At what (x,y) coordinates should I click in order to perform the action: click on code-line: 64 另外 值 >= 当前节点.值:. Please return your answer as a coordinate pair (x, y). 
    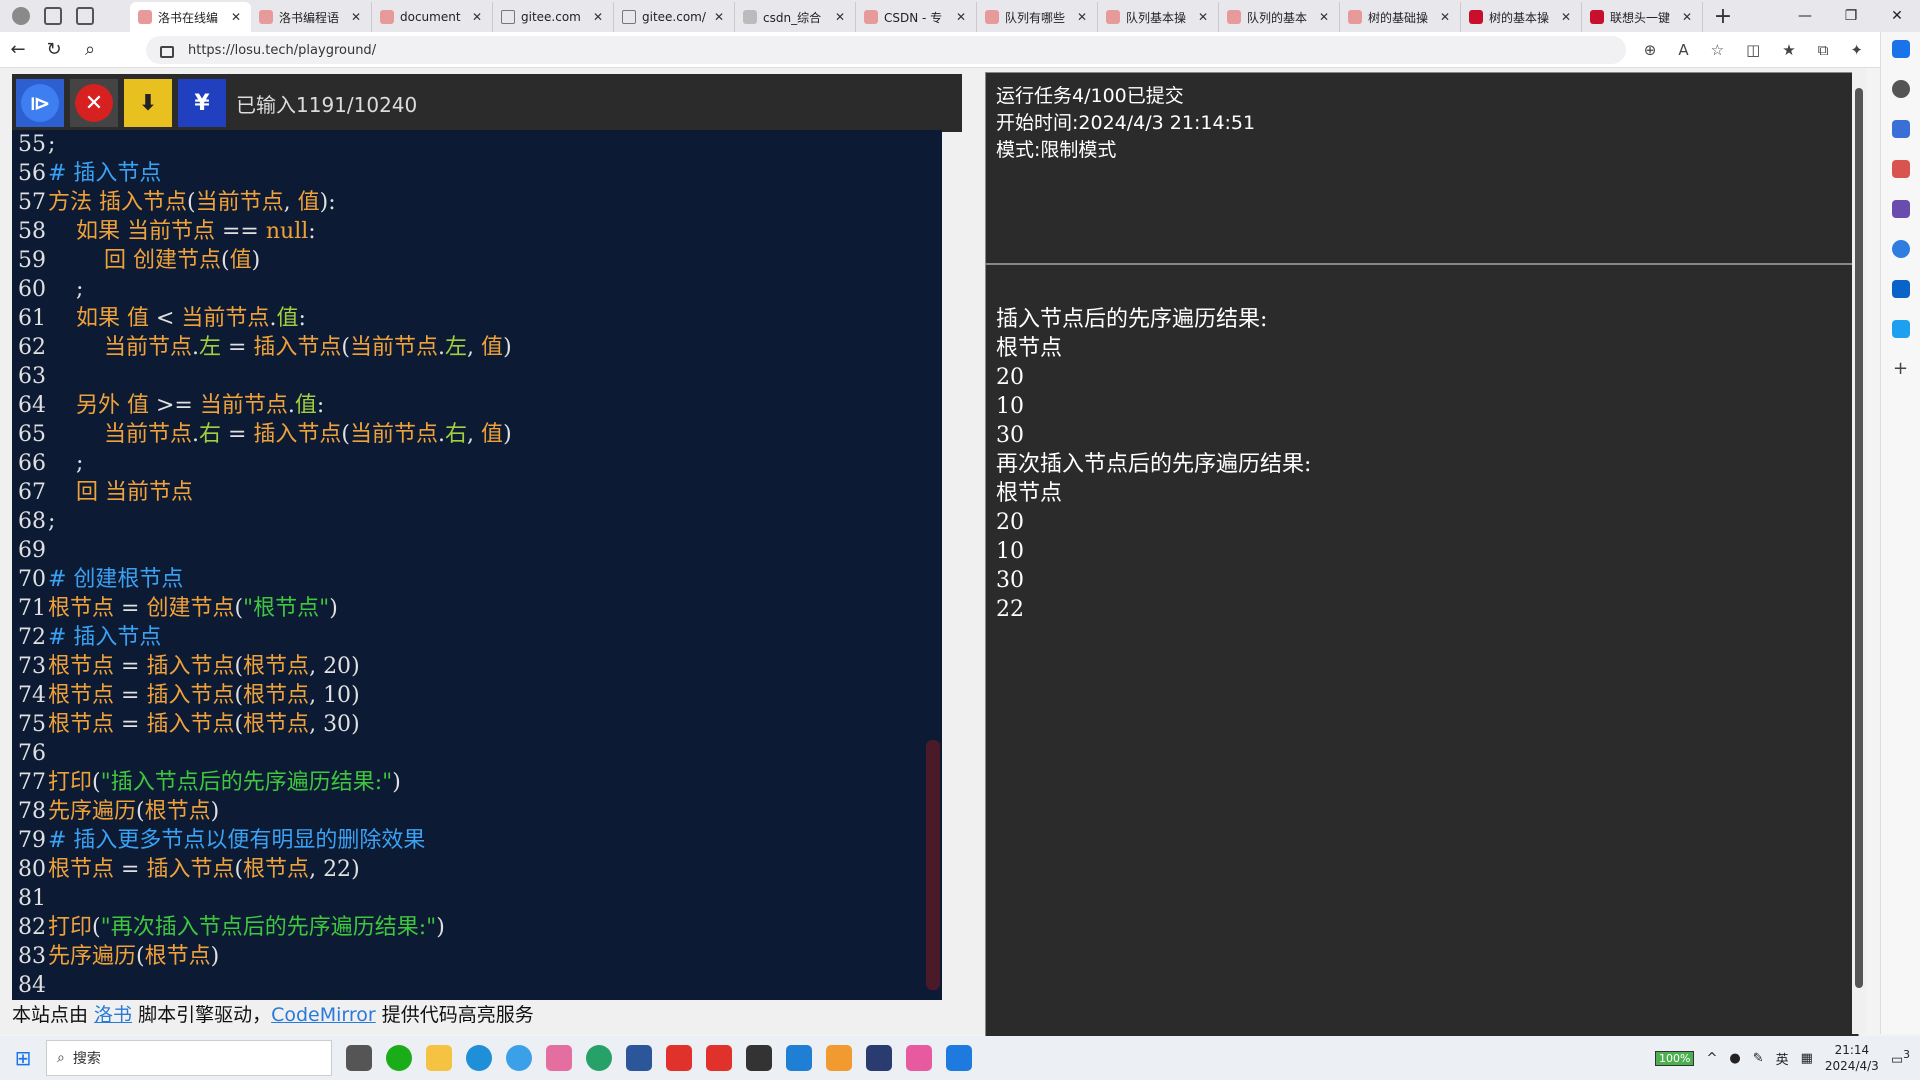
    Looking at the image, I should click on (477, 405).